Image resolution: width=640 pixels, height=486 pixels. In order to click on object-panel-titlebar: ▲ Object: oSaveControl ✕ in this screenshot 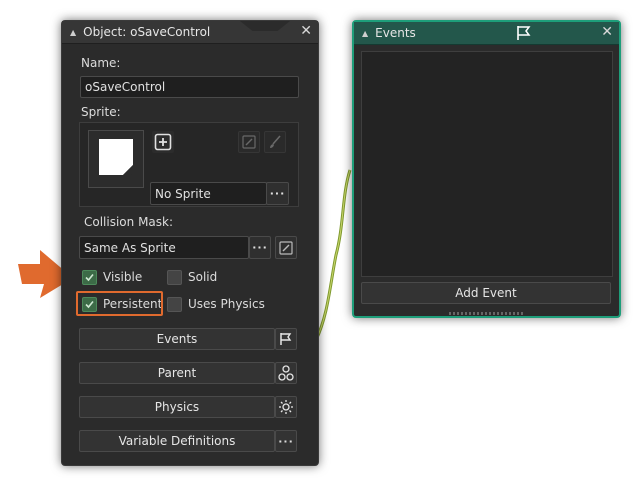, I will do `click(190, 32)`.